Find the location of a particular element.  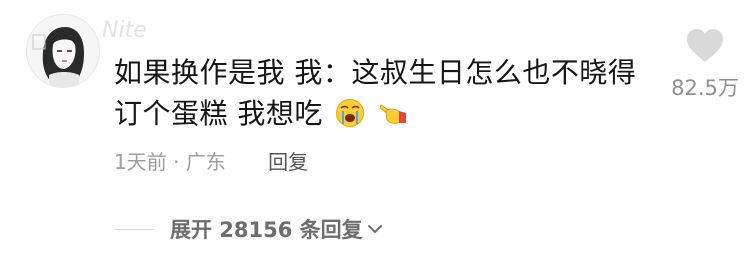

crying-face-icon is located at coordinates (350, 113).